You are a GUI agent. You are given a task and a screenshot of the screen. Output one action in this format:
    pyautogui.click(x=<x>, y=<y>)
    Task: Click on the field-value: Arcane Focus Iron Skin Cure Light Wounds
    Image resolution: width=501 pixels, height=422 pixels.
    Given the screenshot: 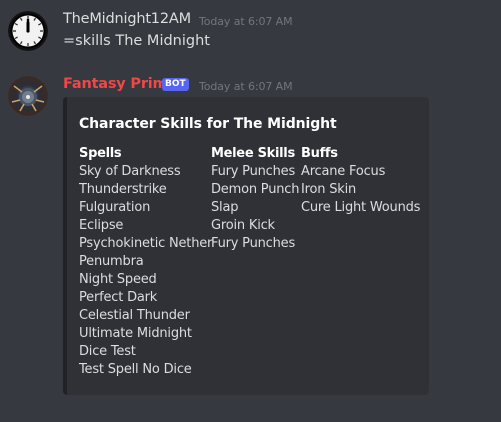 What is the action you would take?
    pyautogui.click(x=360, y=190)
    